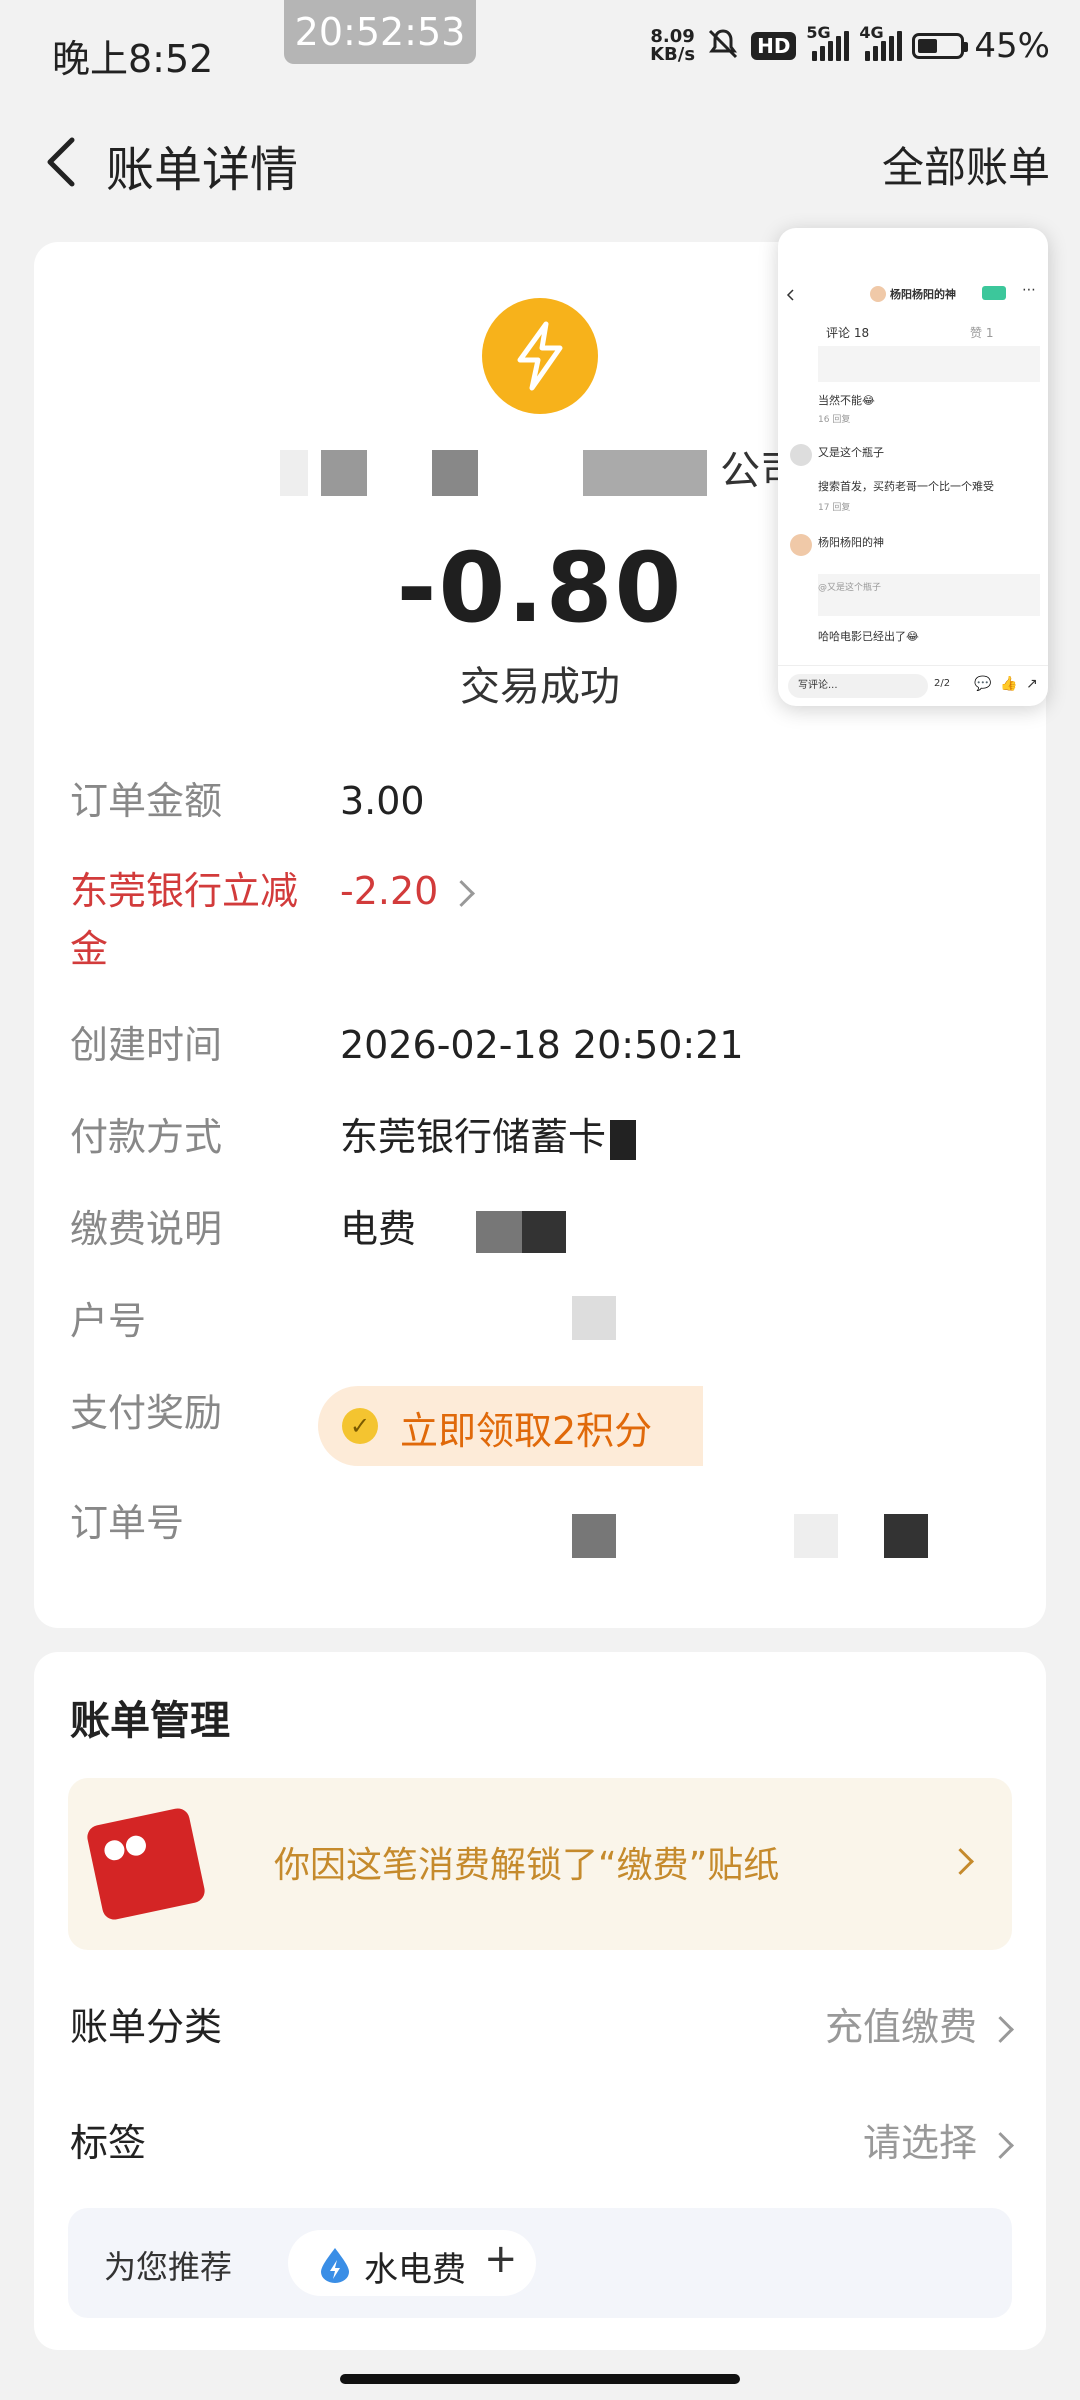 This screenshot has width=1080, height=2400. Describe the element at coordinates (168, 2267) in the screenshot. I see `recommend-label: 为您推荐` at that location.